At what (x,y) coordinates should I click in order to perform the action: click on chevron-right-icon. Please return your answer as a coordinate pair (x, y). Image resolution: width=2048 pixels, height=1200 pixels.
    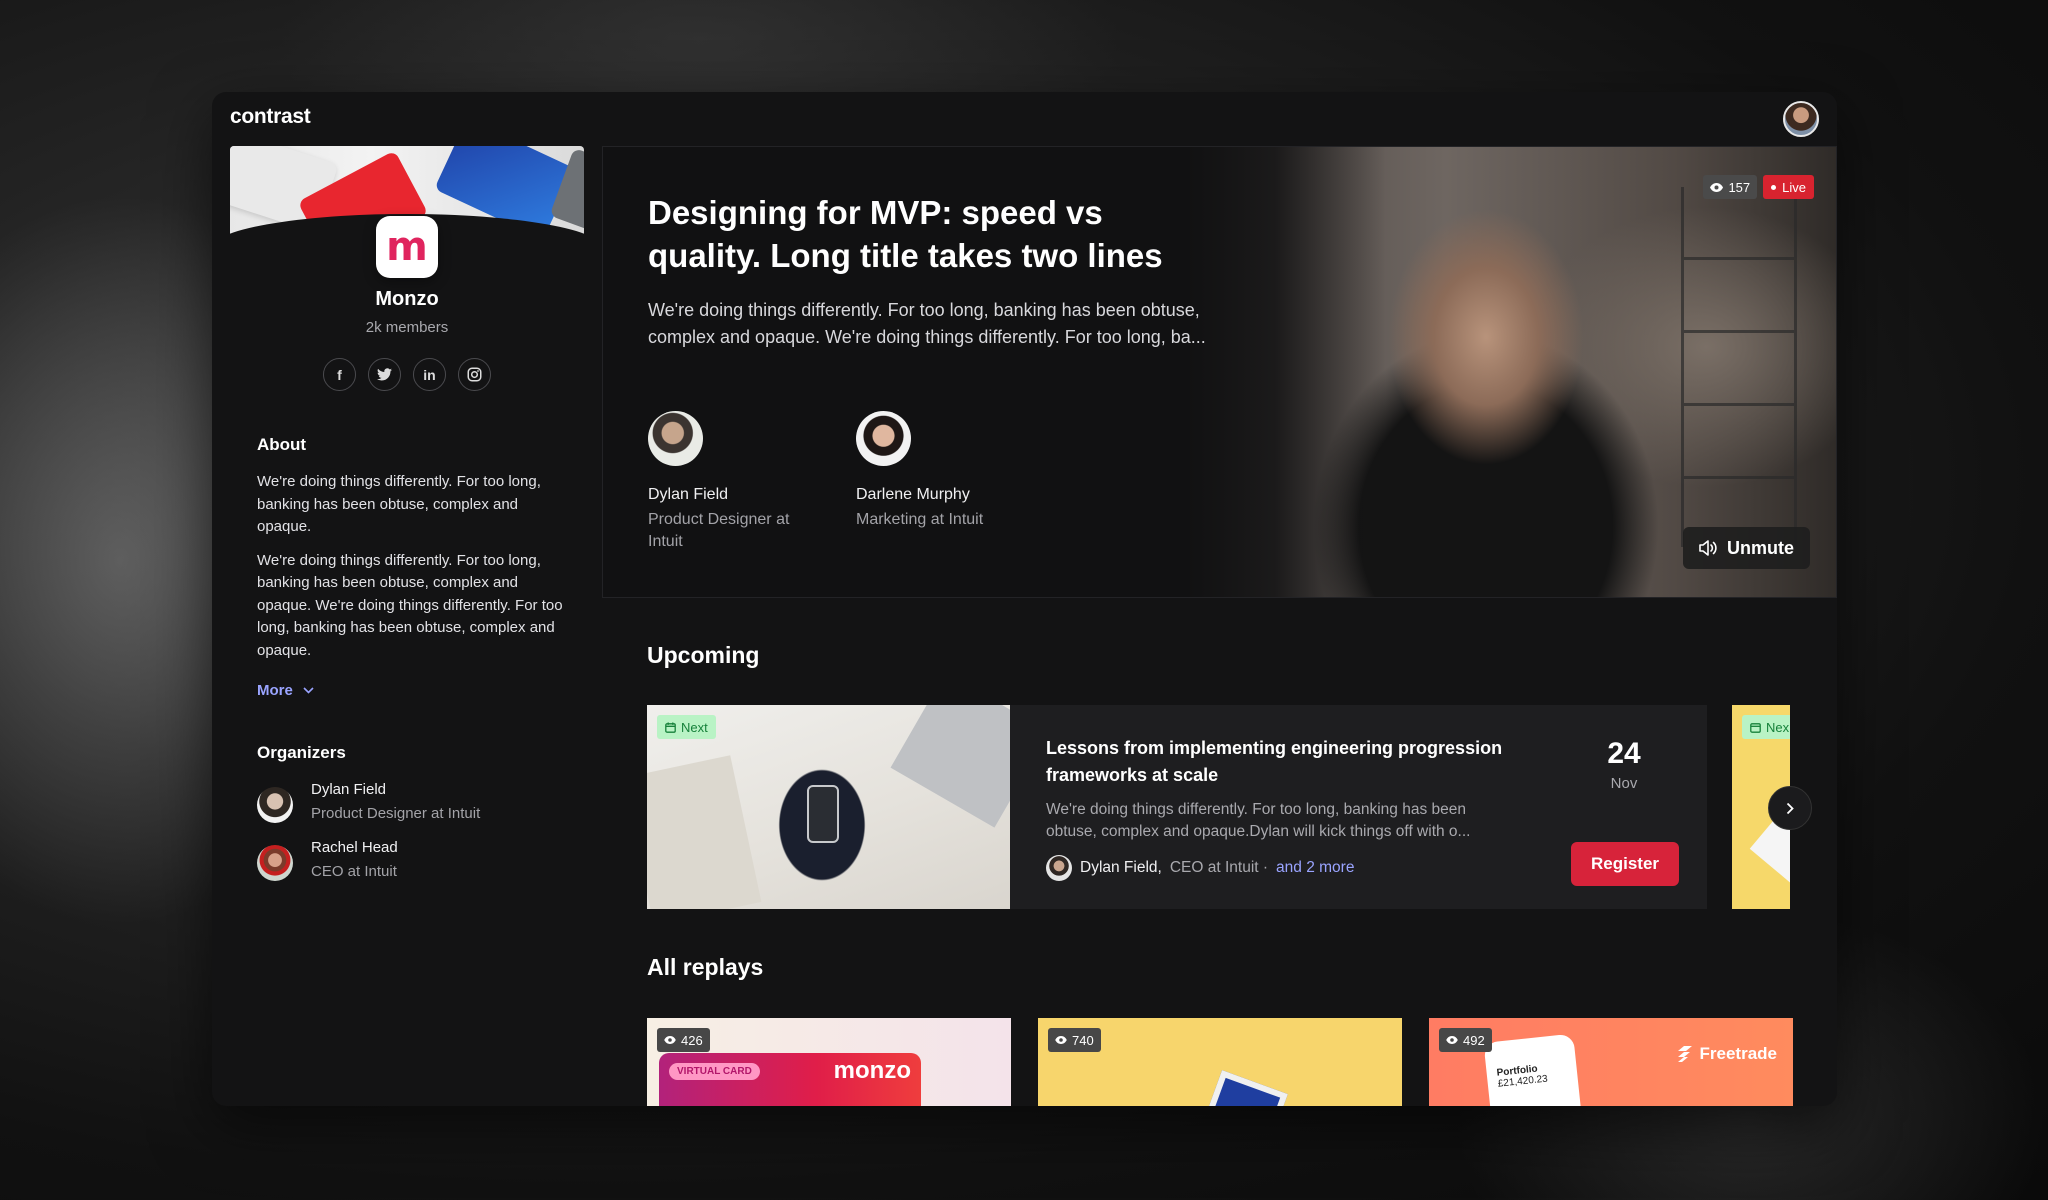
    Looking at the image, I should click on (1790, 808).